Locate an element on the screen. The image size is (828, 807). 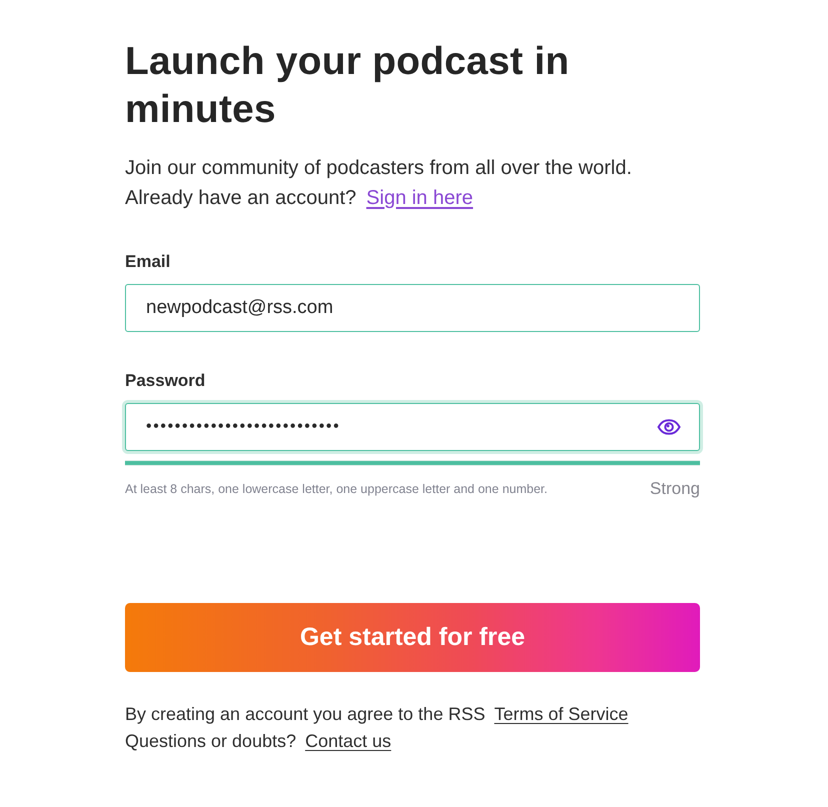
email-field: newpodcast@rss.com is located at coordinates (412, 308).